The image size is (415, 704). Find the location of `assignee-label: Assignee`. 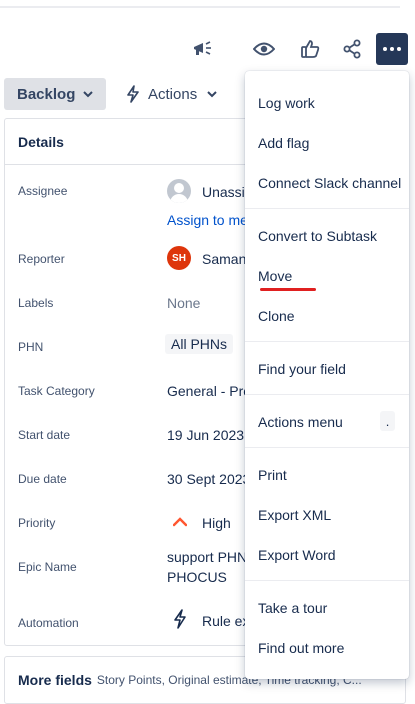

assignee-label: Assignee is located at coordinates (43, 191).